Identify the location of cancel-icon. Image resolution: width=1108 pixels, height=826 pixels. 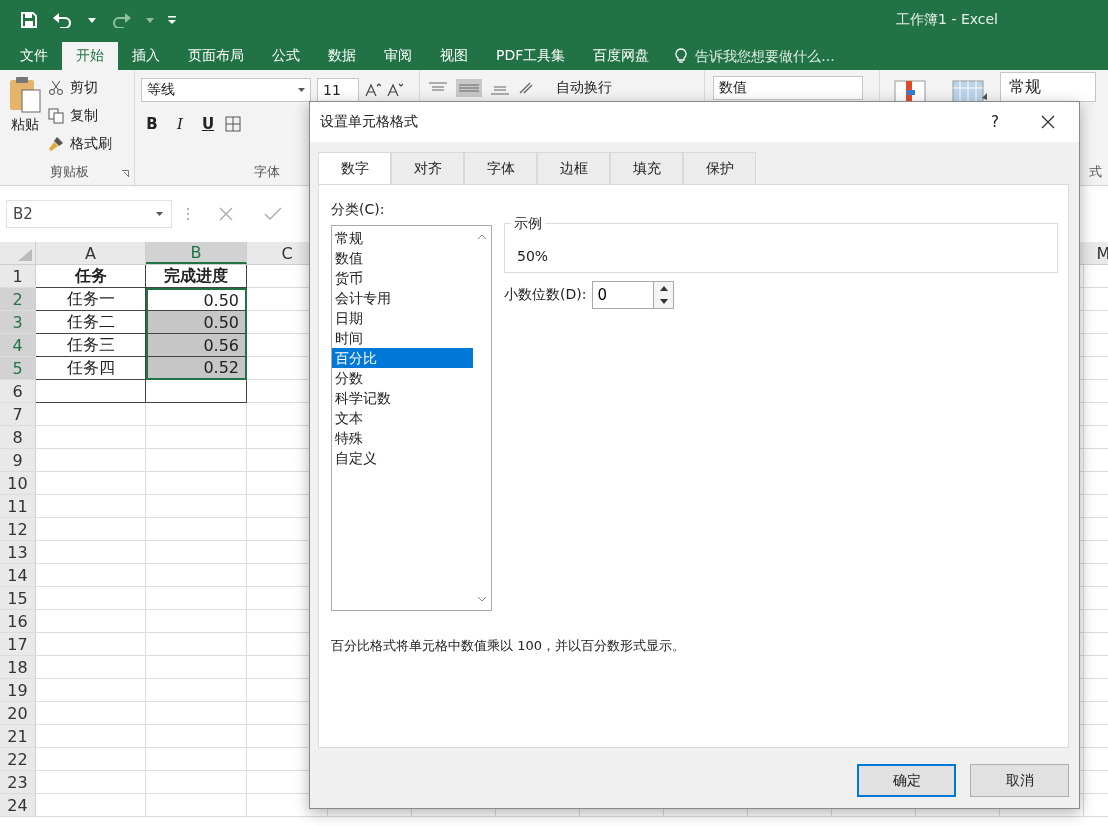
(226, 214).